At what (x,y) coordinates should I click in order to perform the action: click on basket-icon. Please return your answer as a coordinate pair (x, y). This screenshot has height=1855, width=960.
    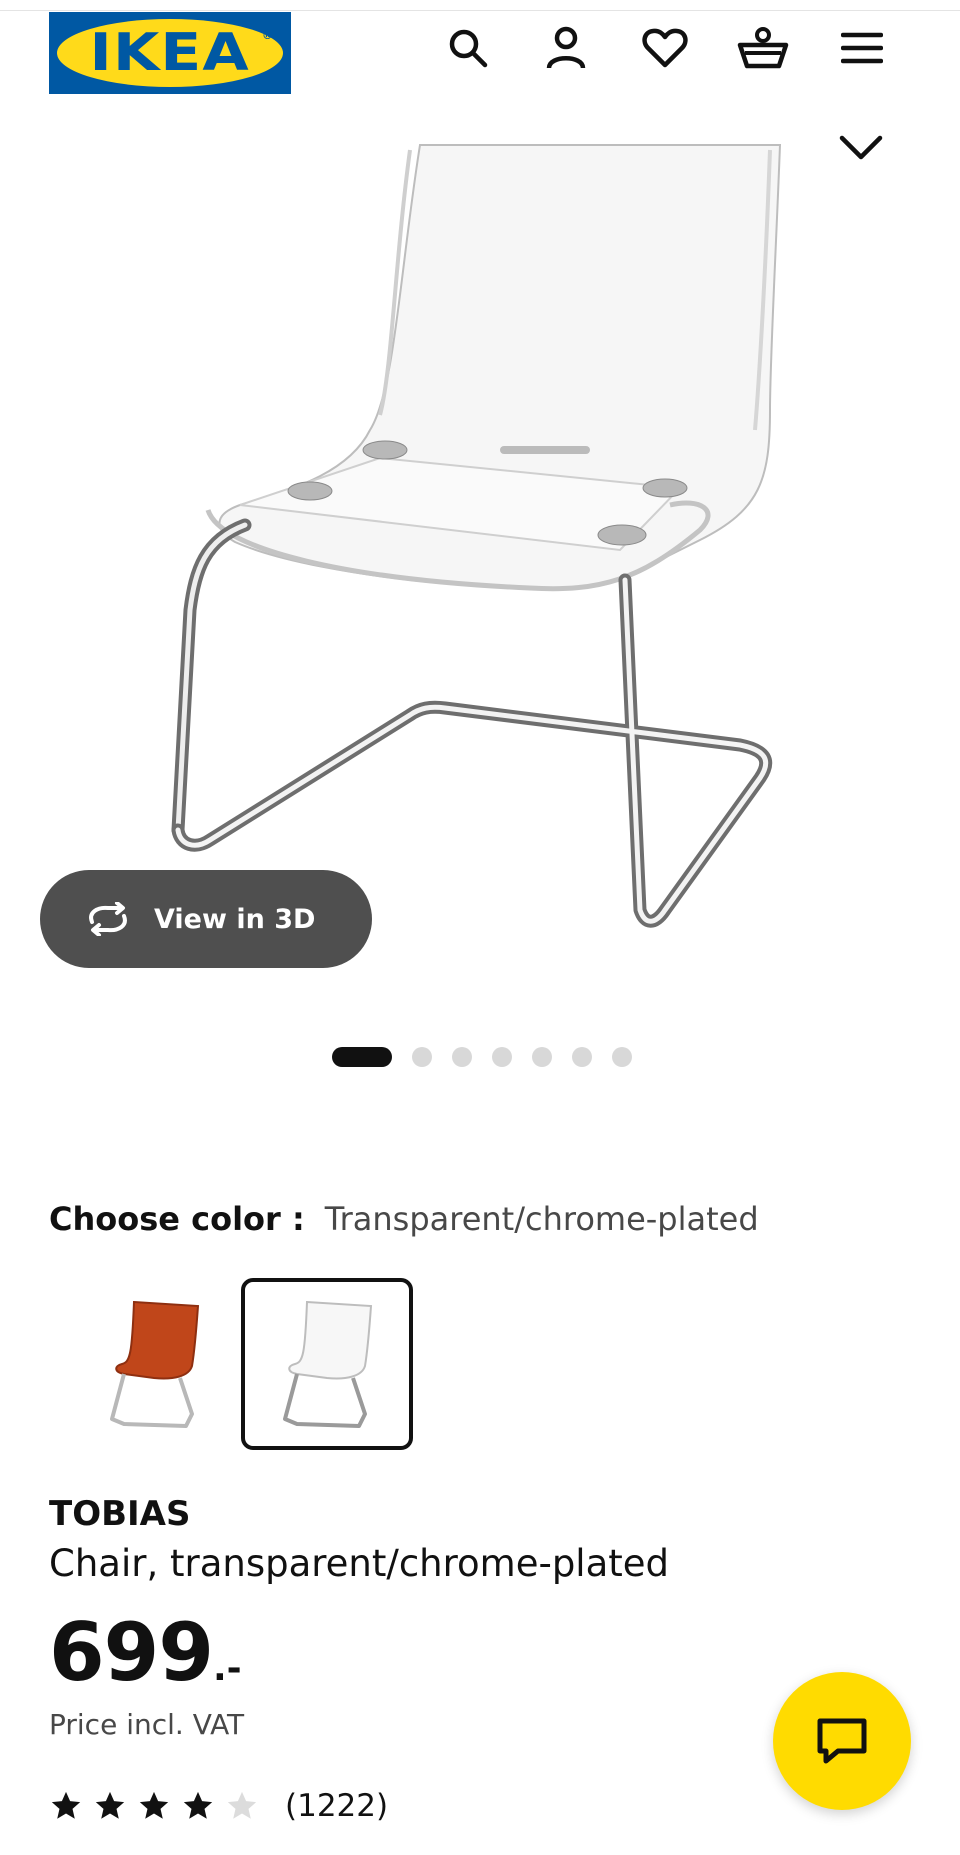
    Looking at the image, I should click on (763, 48).